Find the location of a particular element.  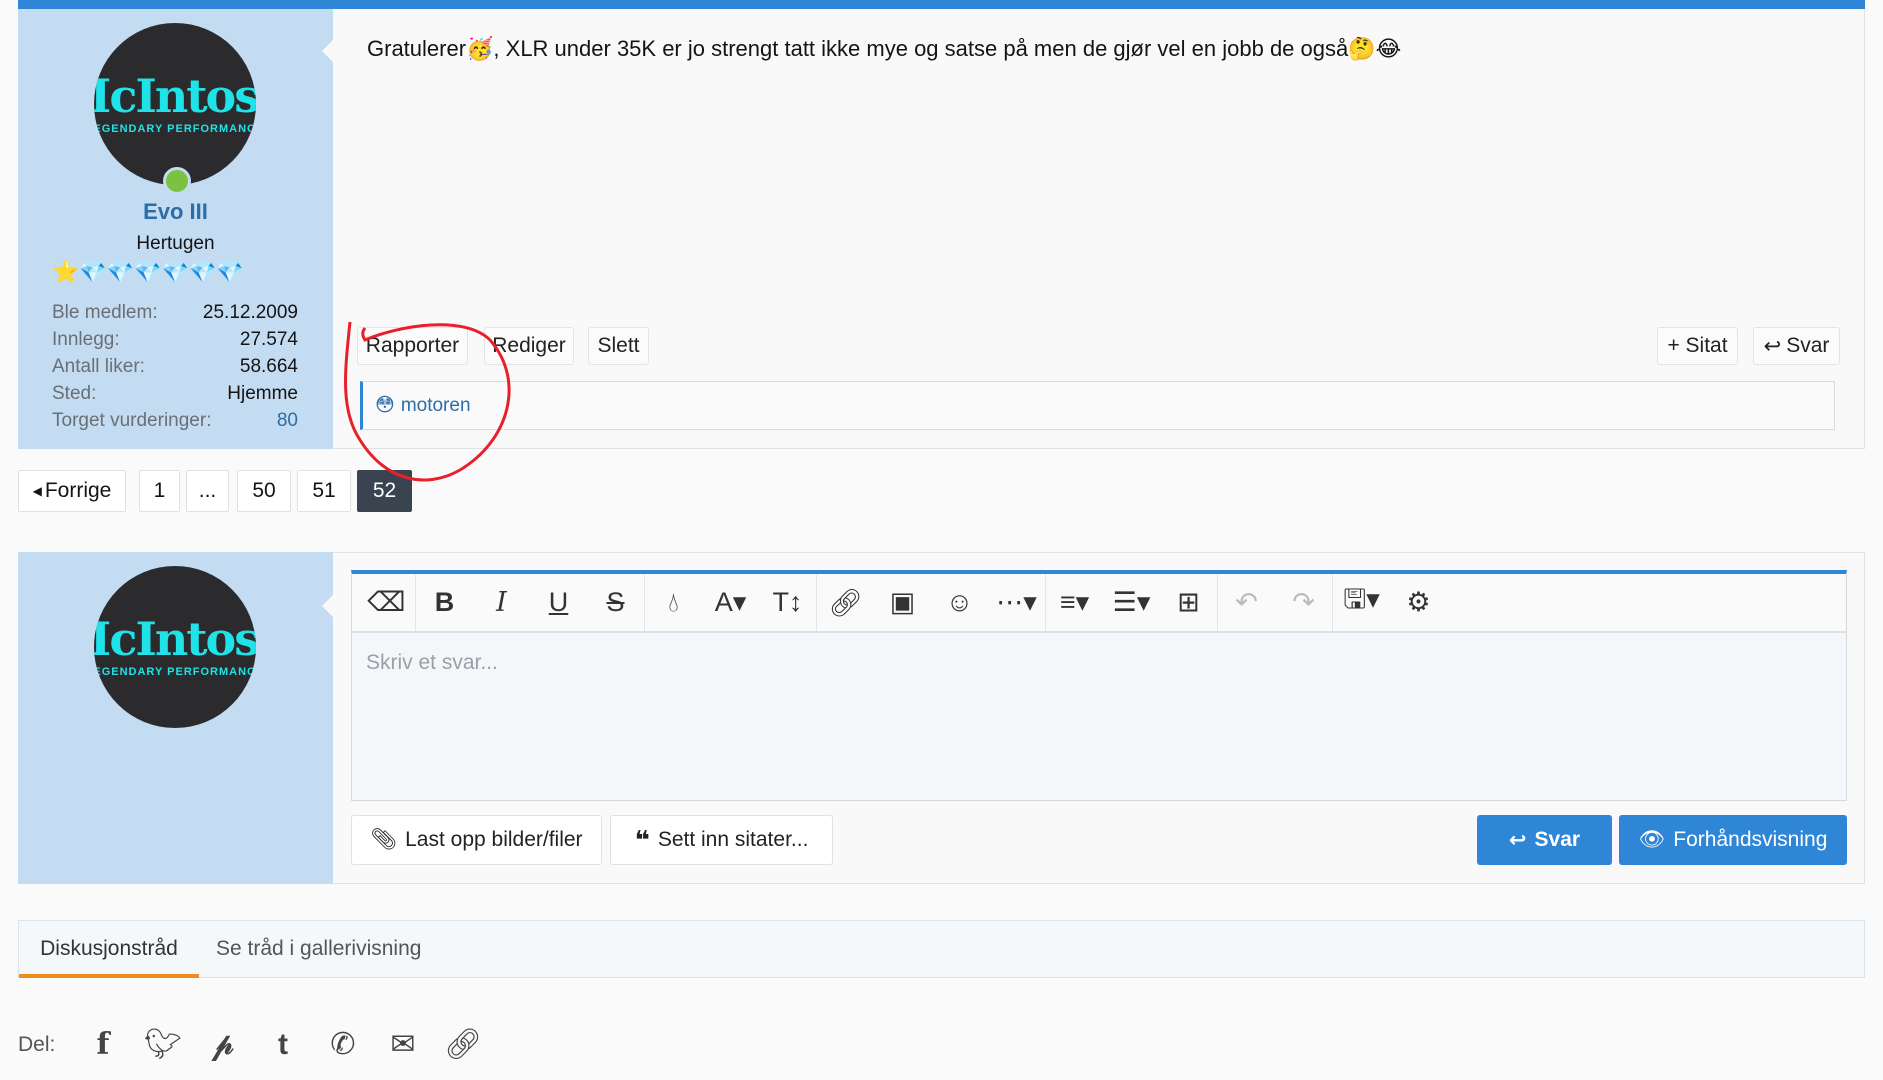

chevron-left-icon: ◀ is located at coordinates (37, 491).